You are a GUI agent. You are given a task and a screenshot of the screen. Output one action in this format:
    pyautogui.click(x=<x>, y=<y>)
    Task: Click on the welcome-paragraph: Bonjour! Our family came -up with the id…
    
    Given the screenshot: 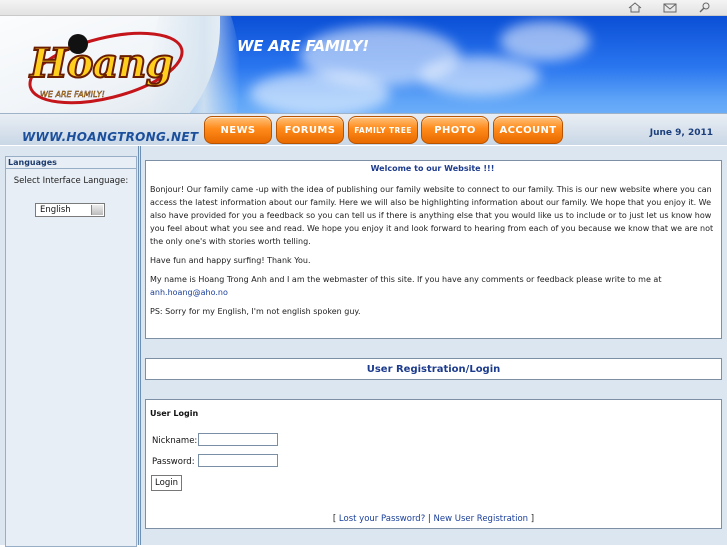 What is the action you would take?
    pyautogui.click(x=432, y=215)
    